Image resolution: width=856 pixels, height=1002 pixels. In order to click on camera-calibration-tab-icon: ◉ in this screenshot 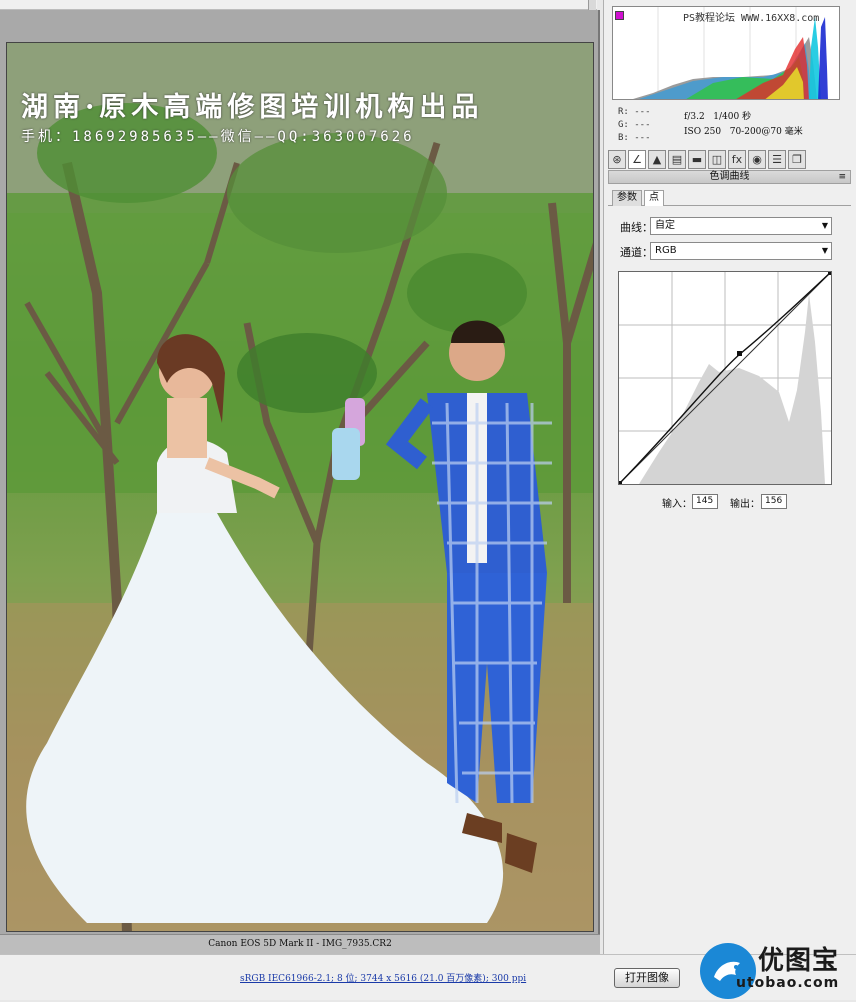, I will do `click(757, 159)`.